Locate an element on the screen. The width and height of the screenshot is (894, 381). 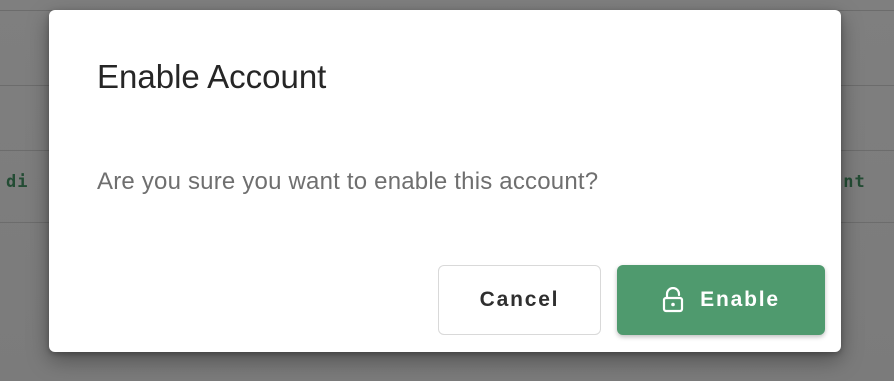
dialog-title: Enable Account is located at coordinates (212, 76).